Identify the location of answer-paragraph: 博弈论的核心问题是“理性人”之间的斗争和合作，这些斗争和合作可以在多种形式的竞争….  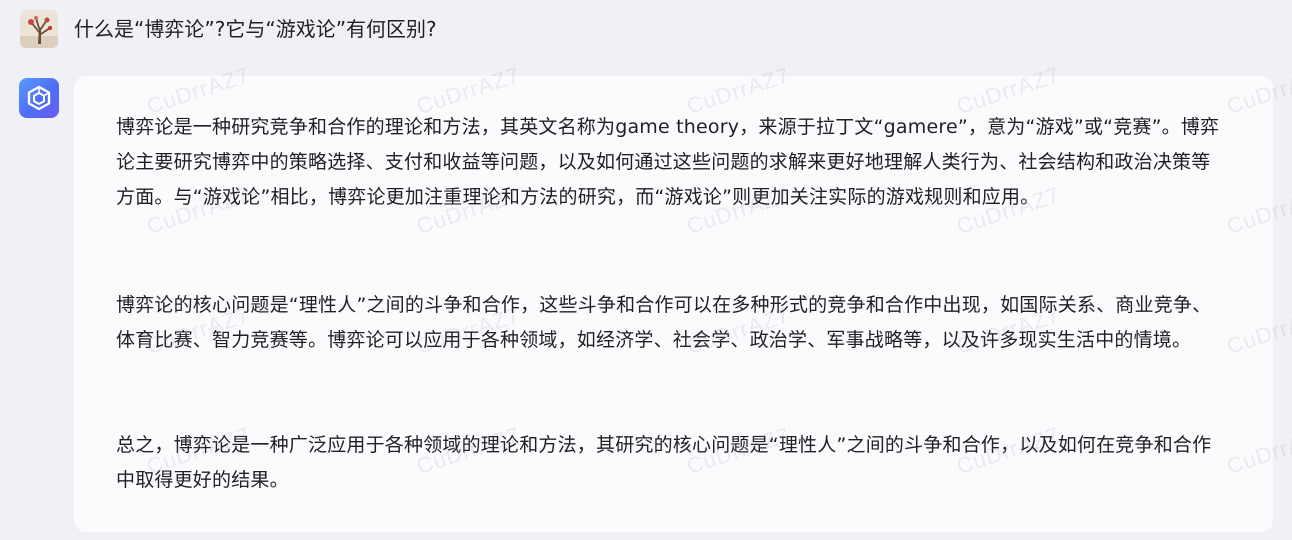
(664, 322).